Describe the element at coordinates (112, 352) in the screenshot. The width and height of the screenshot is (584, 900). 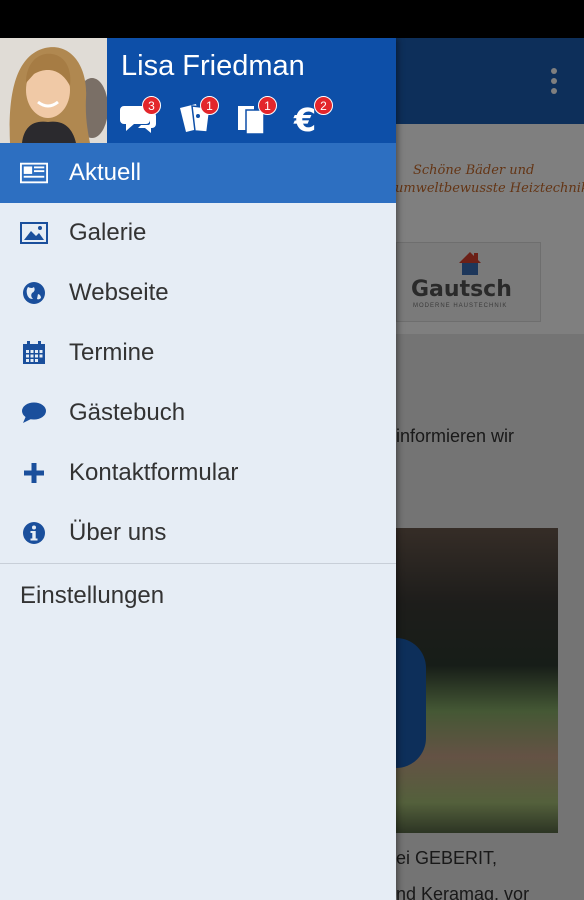
I see `menu-item-label: Termine` at that location.